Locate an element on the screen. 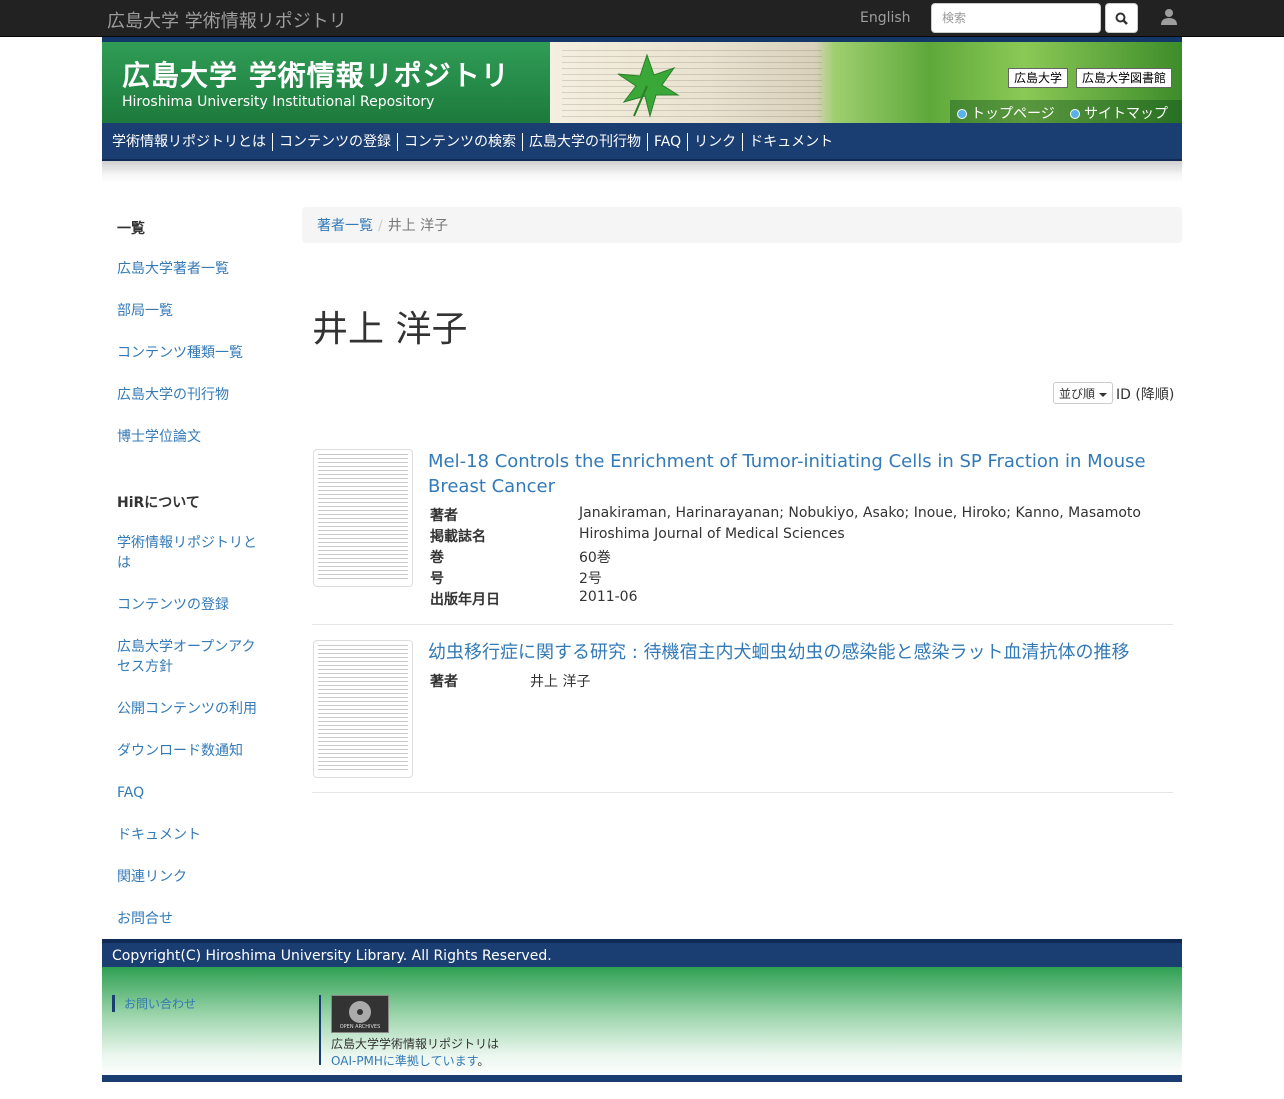 The image size is (1284, 1099). user-icon is located at coordinates (1169, 17).